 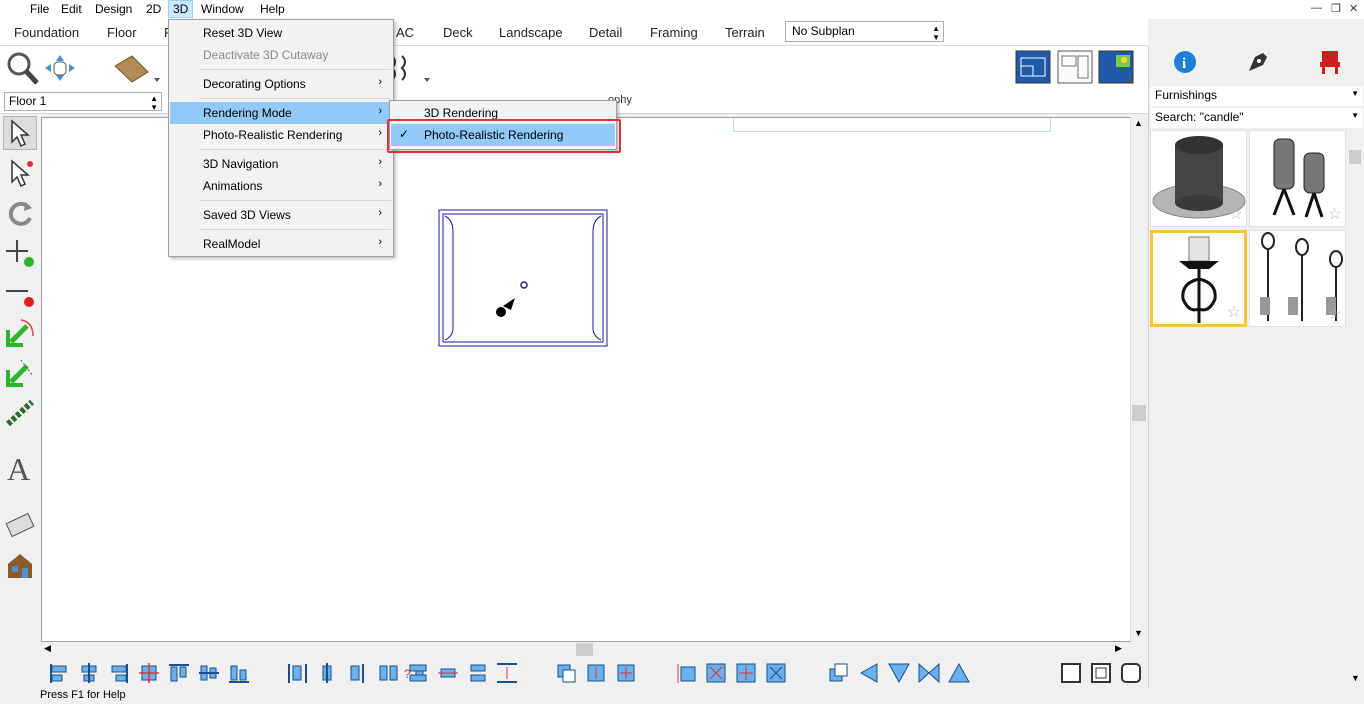 I want to click on library-item-candle-lanterns: ☆, so click(x=1297, y=178).